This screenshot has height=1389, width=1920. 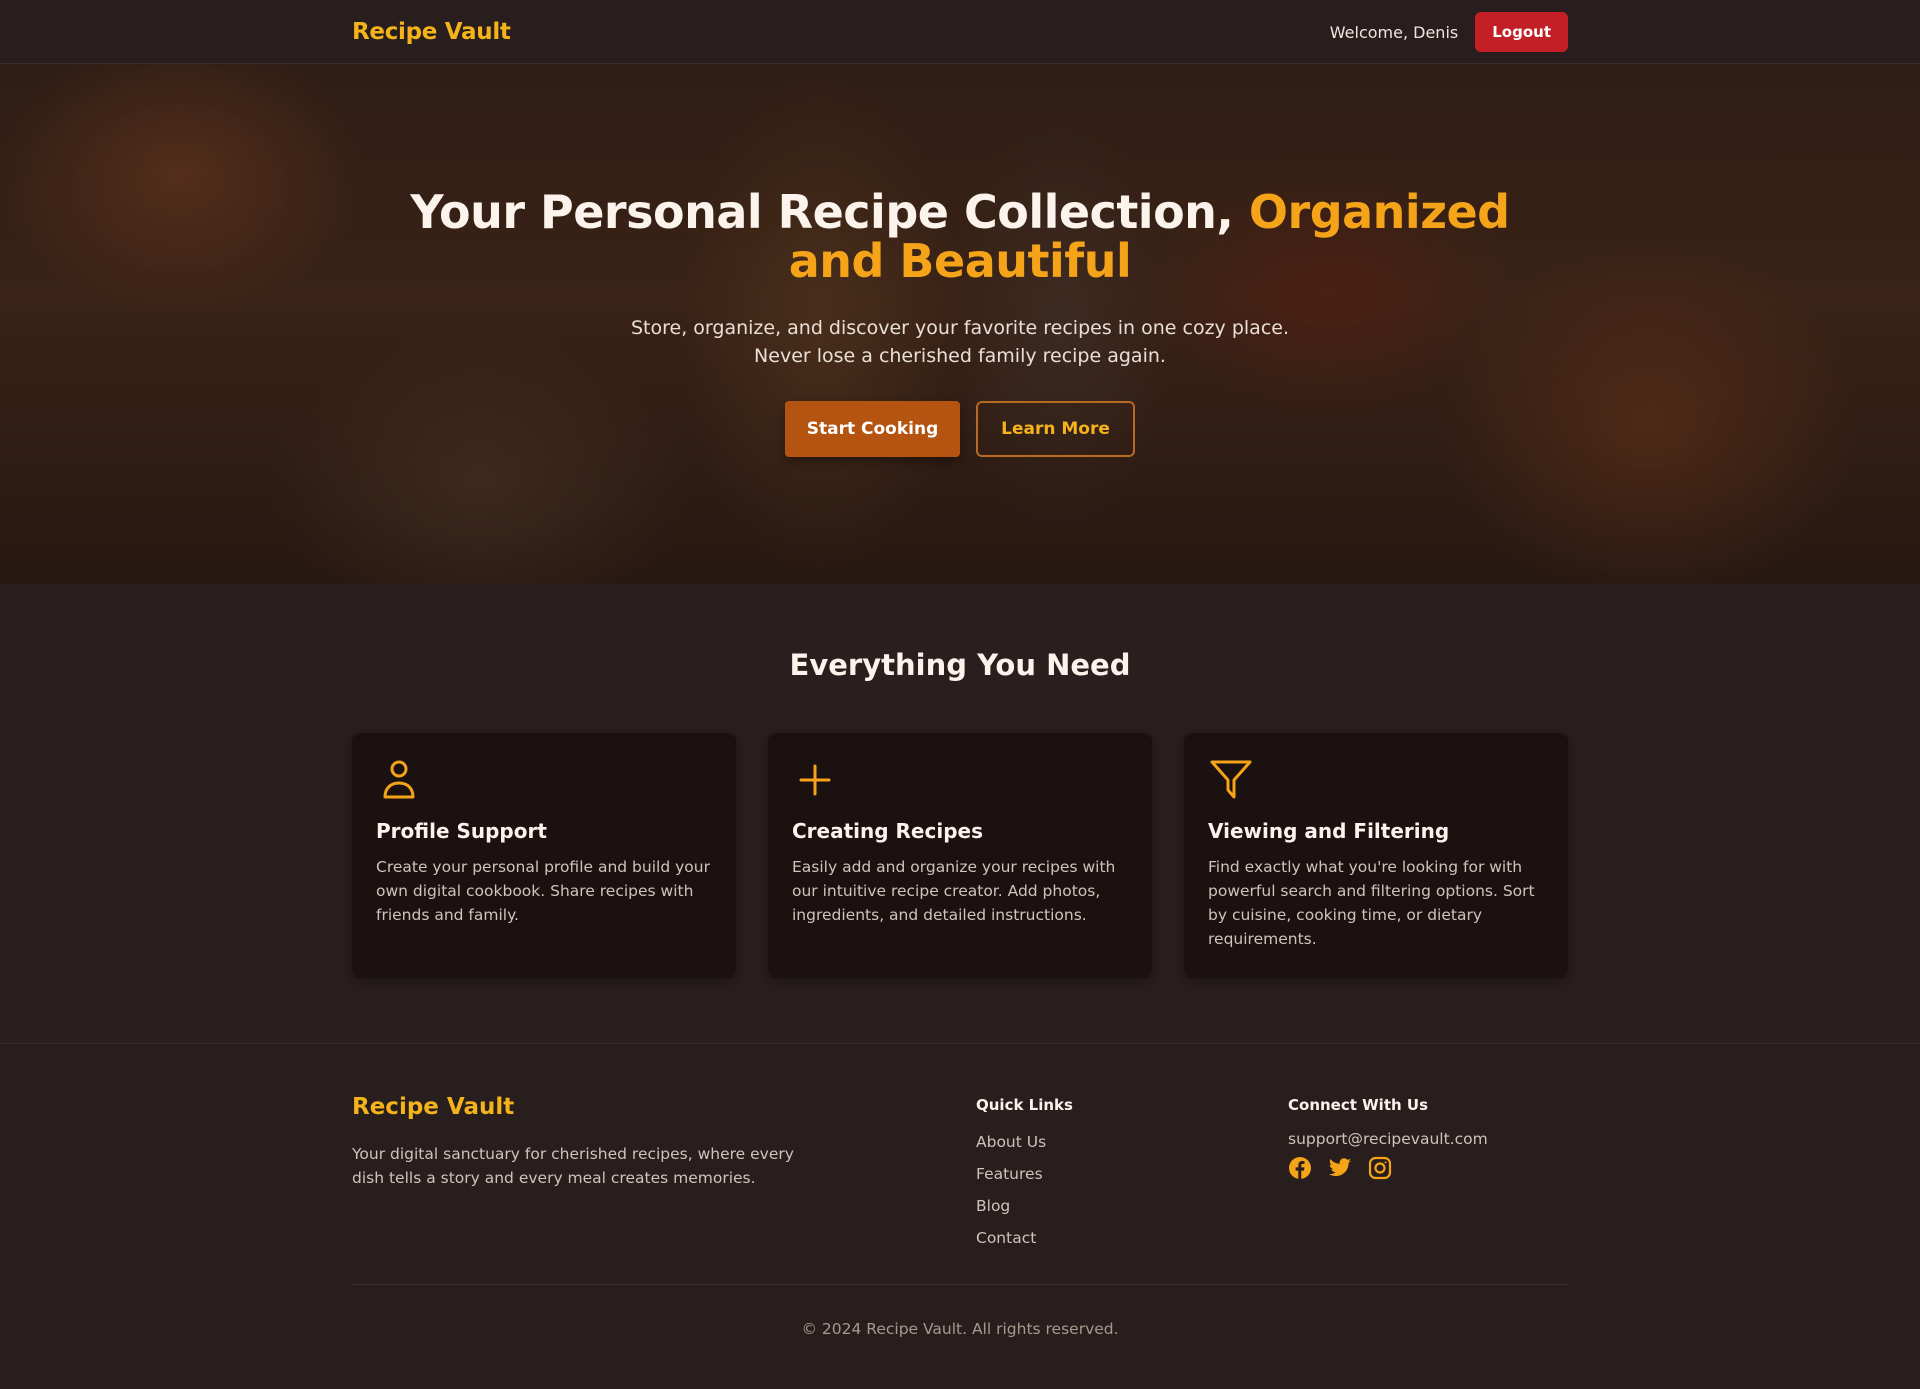 I want to click on footer-link-features: Features, so click(x=1024, y=1178).